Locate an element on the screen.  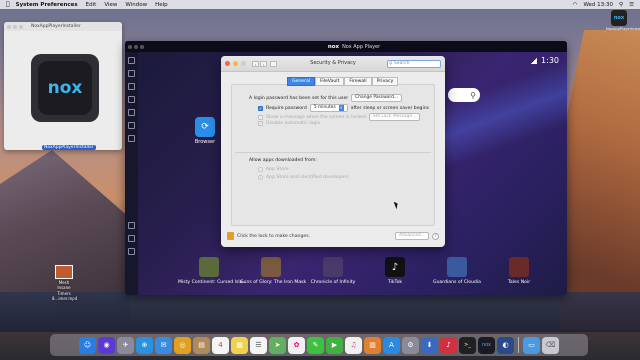
folder-icon: ▭ is located at coordinates (531, 345).